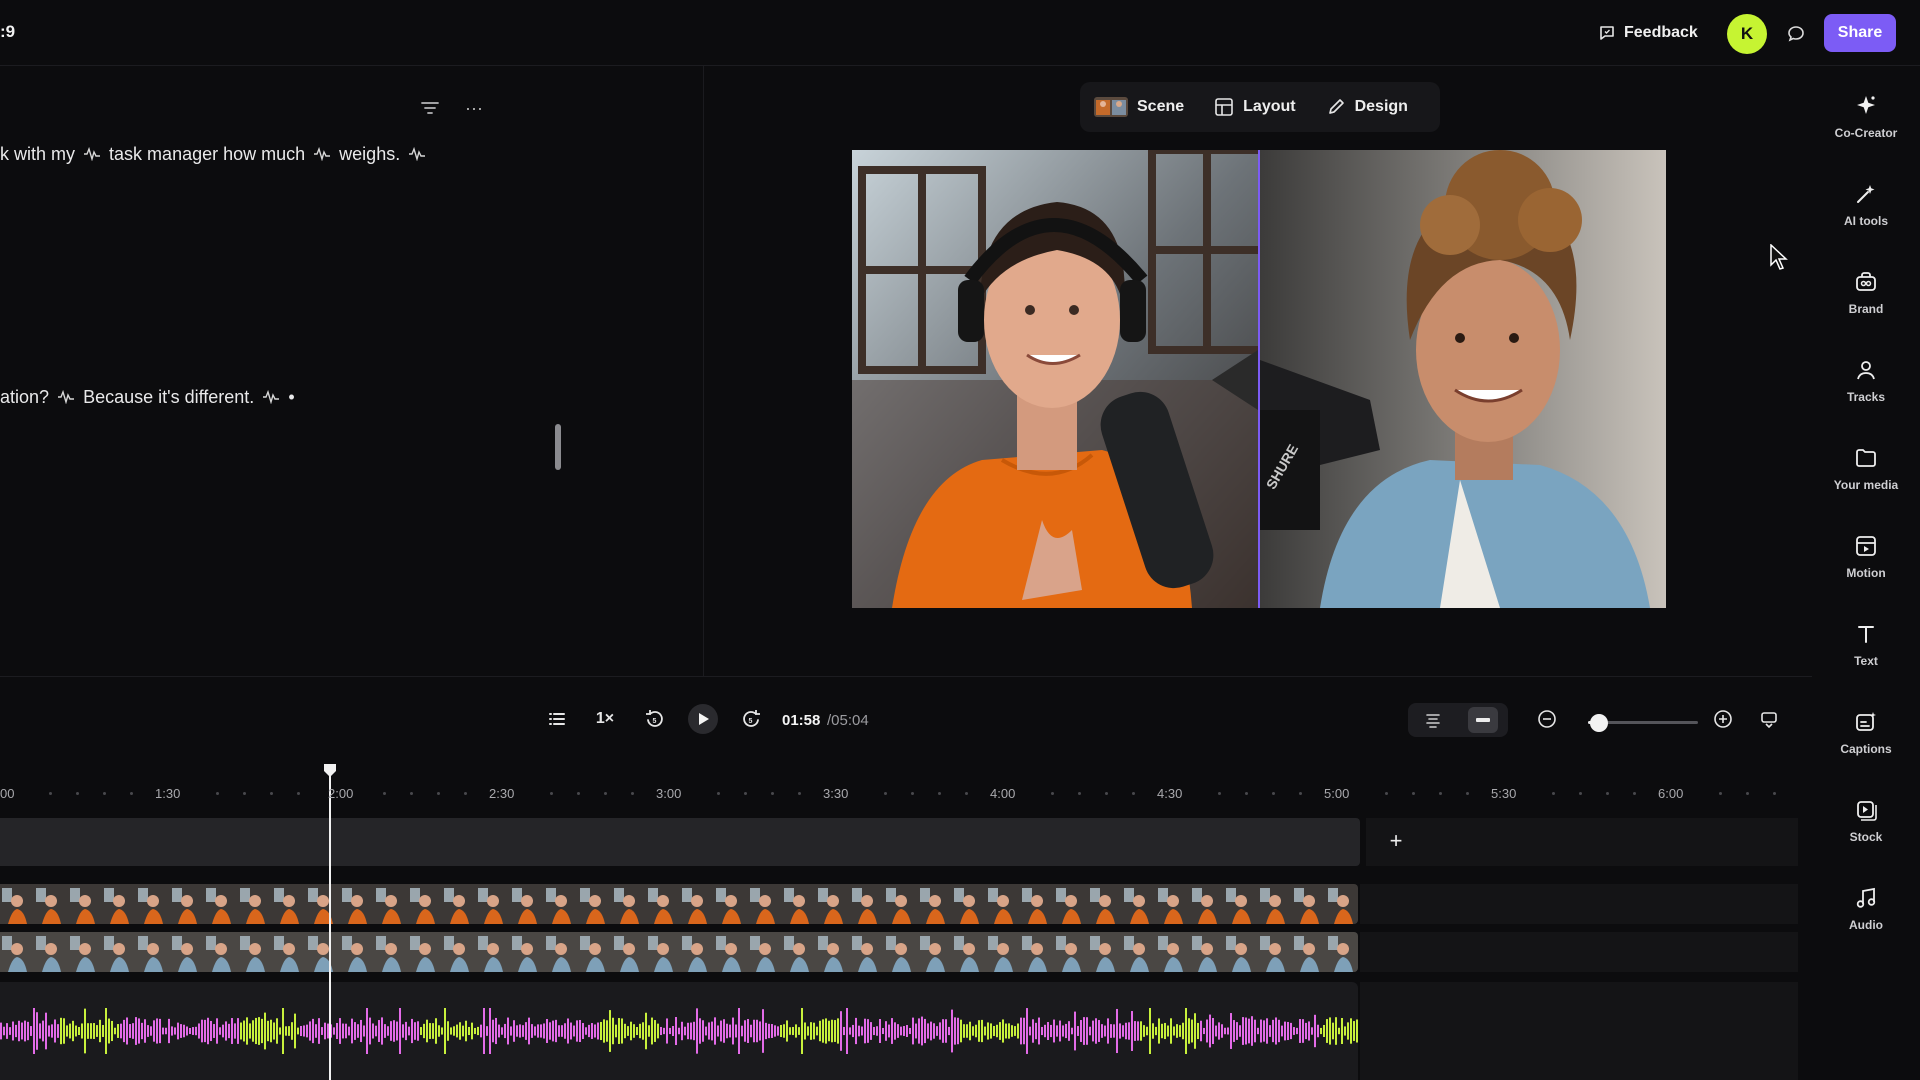 Image resolution: width=1920 pixels, height=1080 pixels. I want to click on filter-button, so click(430, 108).